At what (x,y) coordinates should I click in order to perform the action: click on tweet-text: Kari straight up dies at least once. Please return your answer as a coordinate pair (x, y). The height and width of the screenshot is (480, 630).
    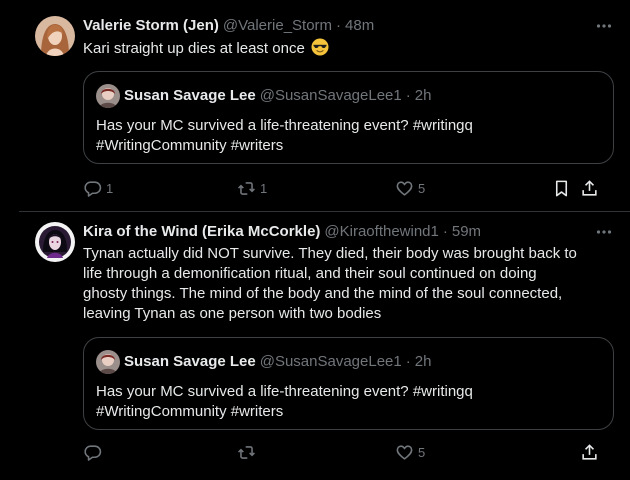
    Looking at the image, I should click on (348, 48).